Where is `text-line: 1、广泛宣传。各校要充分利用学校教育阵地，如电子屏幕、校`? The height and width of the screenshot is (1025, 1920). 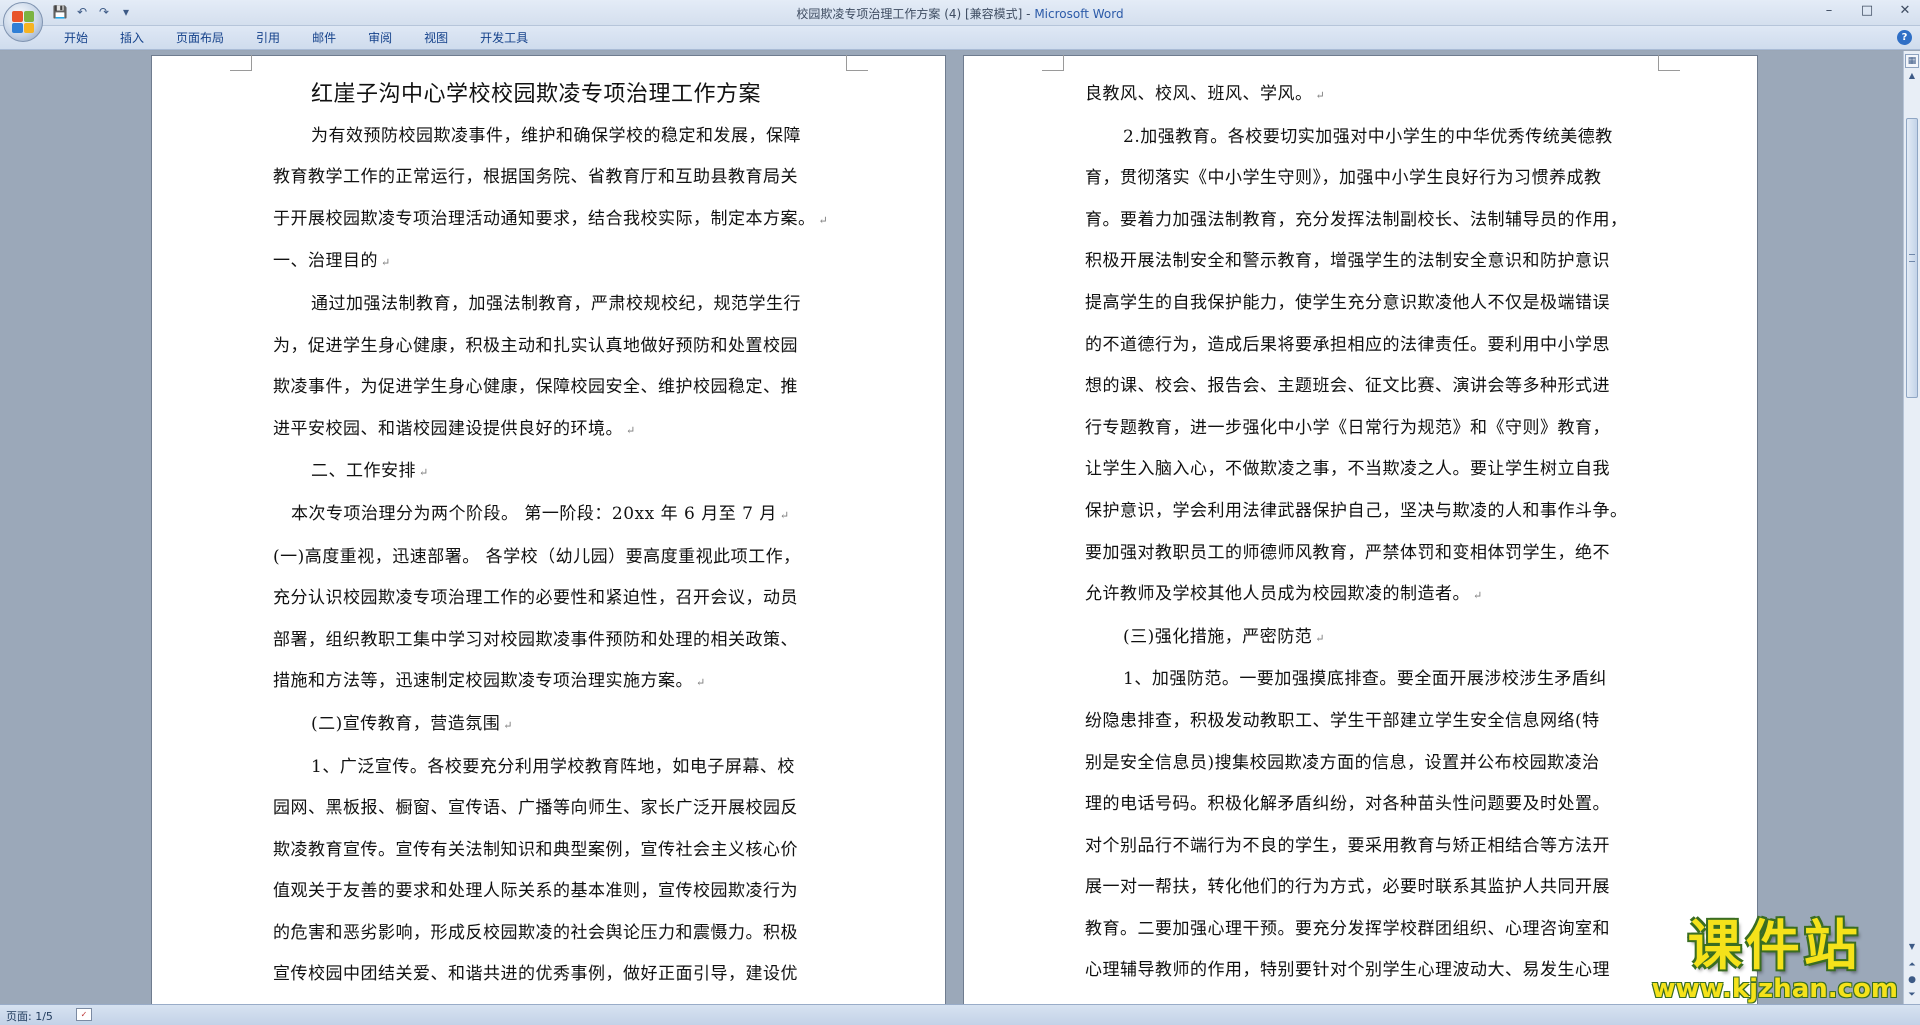 text-line: 1、广泛宣传。各校要充分利用学校教育阵地，如电子屏幕、校 is located at coordinates (551, 768).